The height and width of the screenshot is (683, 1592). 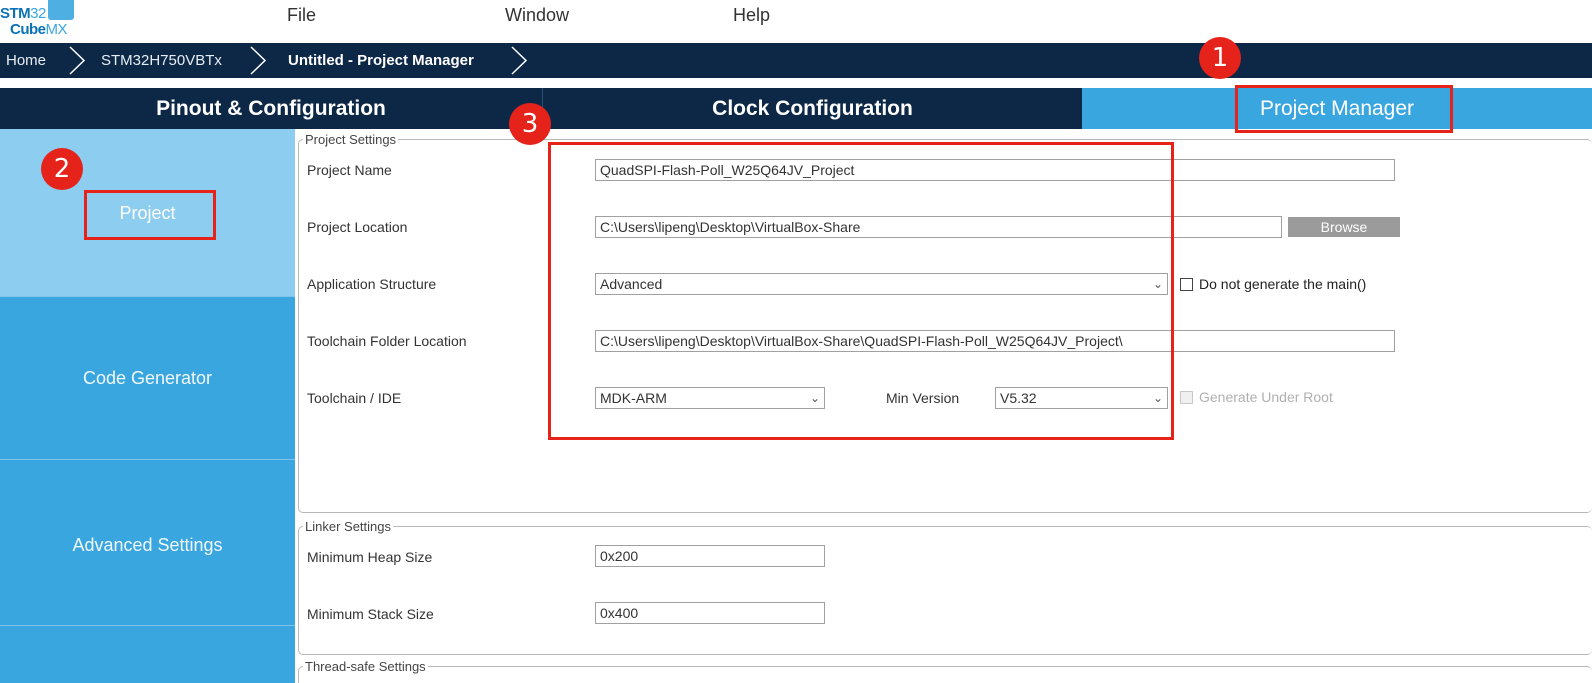 I want to click on sidebar-item-code-generator: Code Generator, so click(x=147, y=377).